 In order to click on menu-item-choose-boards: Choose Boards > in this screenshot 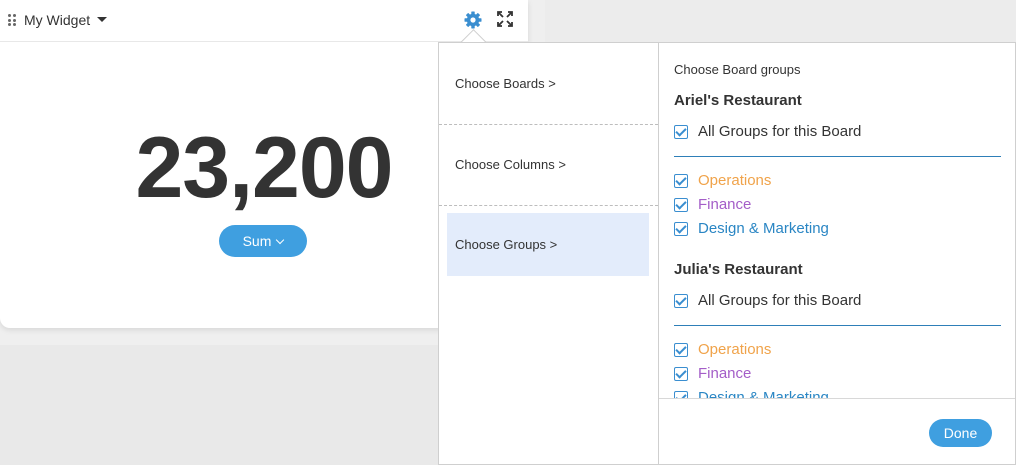, I will do `click(548, 84)`.